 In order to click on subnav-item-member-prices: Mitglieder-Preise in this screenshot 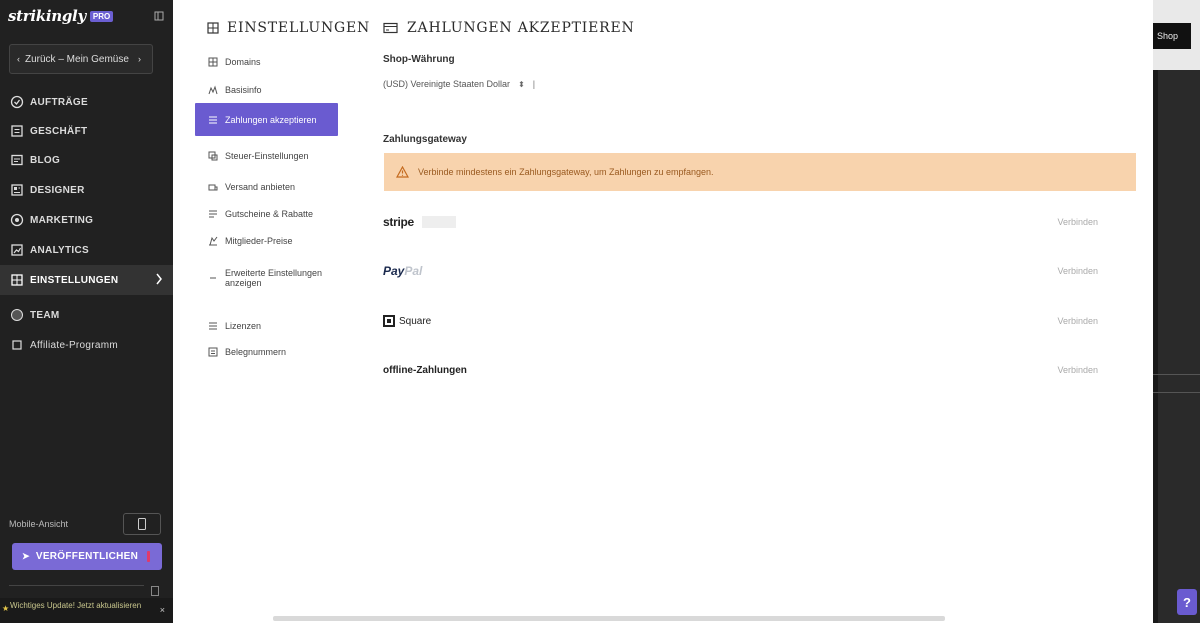, I will do `click(266, 241)`.